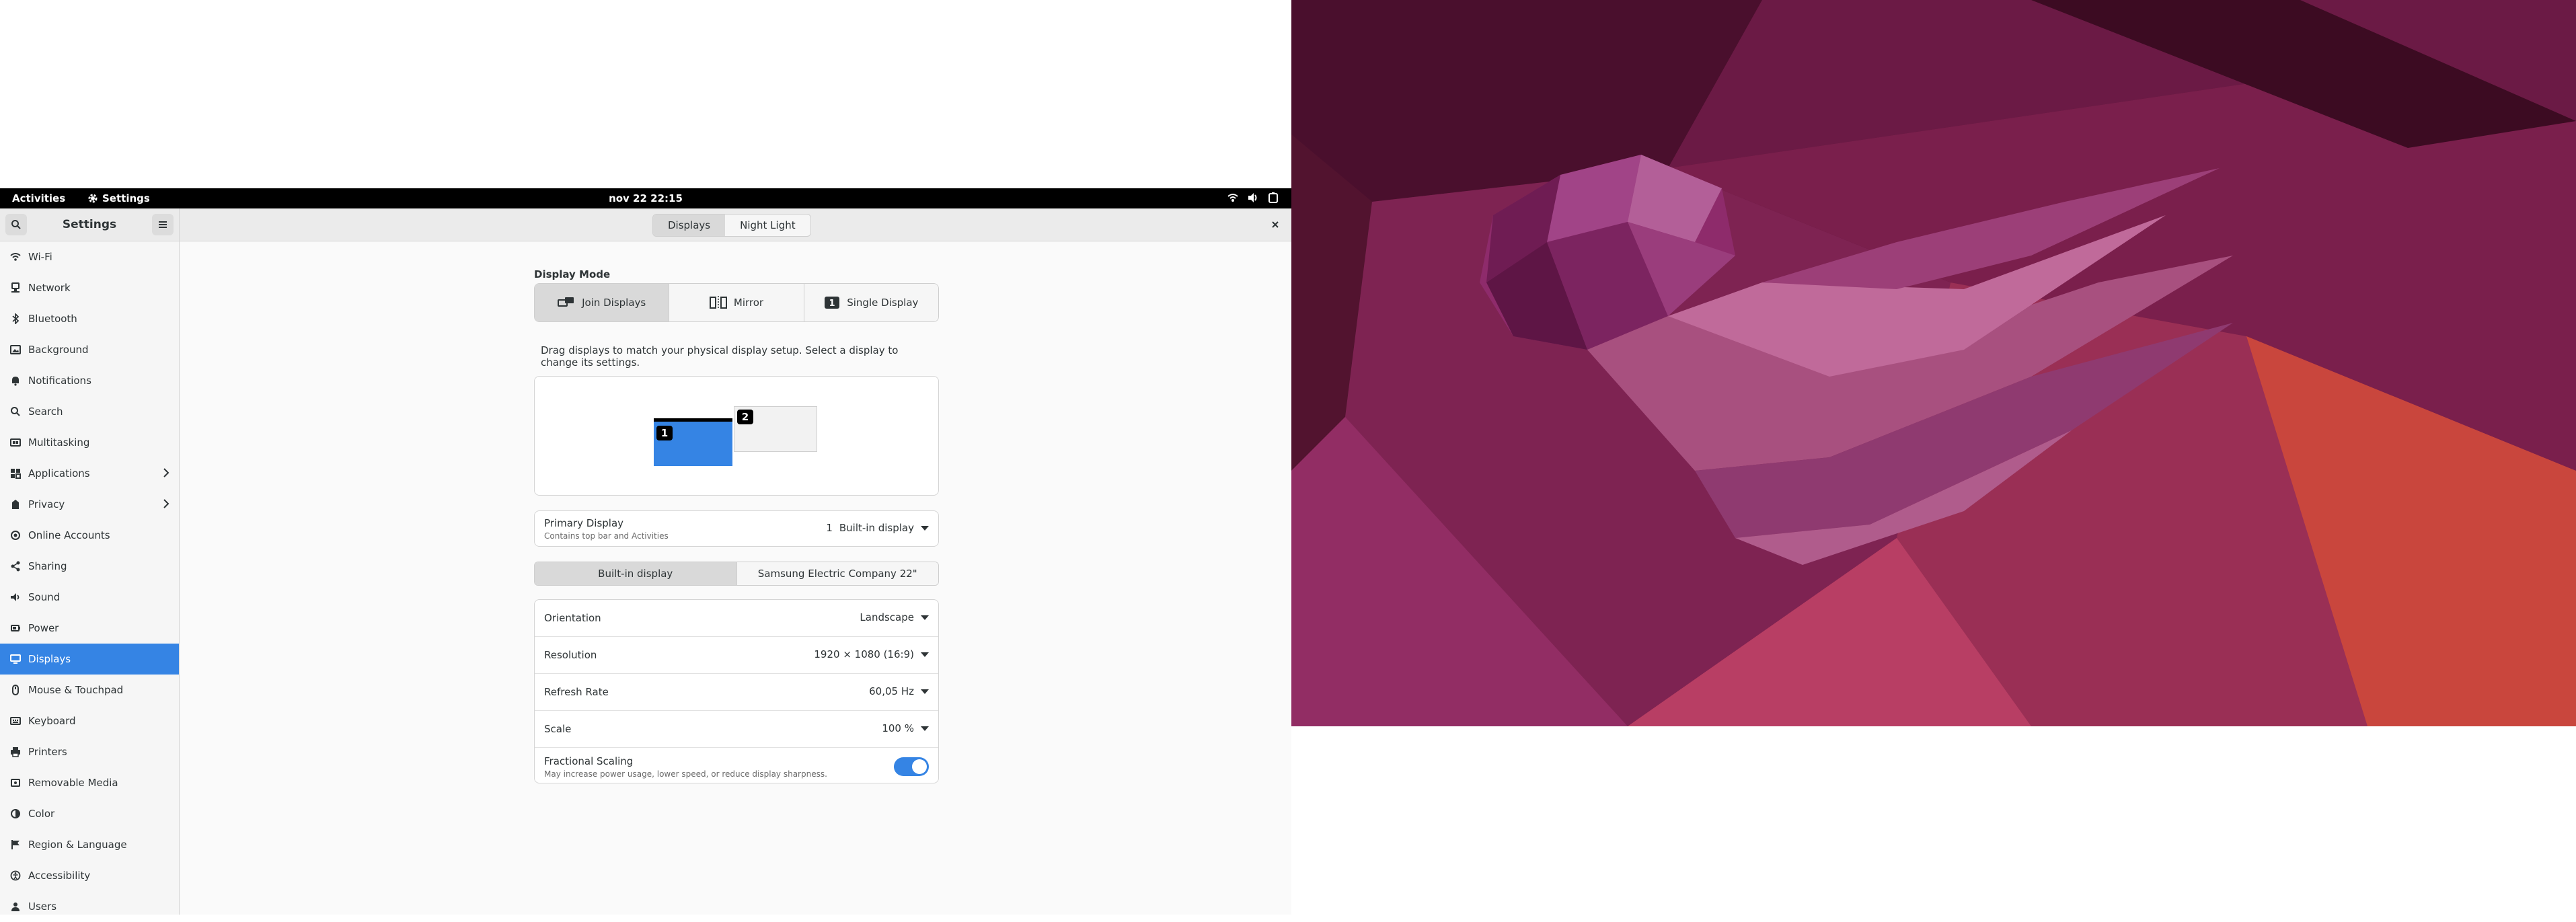 The height and width of the screenshot is (922, 2576). Describe the element at coordinates (15, 876) in the screenshot. I see `accessibility-icon` at that location.